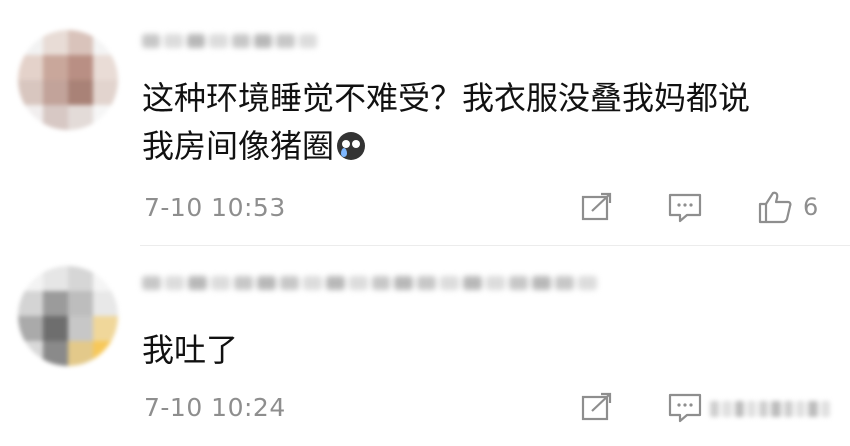 This screenshot has height=446, width=850. Describe the element at coordinates (811, 207) in the screenshot. I see `like-count: 6` at that location.